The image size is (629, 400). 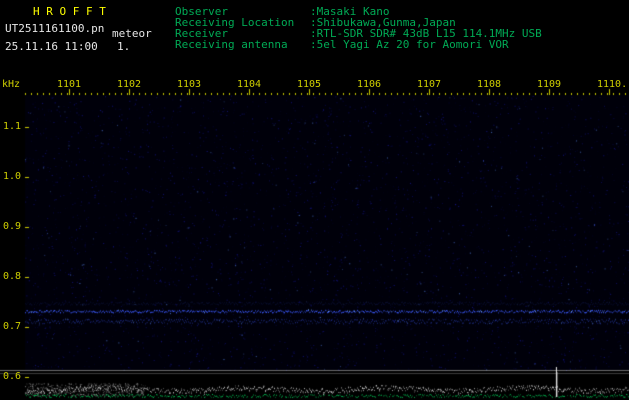 I want to click on receiving-antenna-value: :5el Yagi Az 20 for Aomori VOR, so click(x=409, y=44).